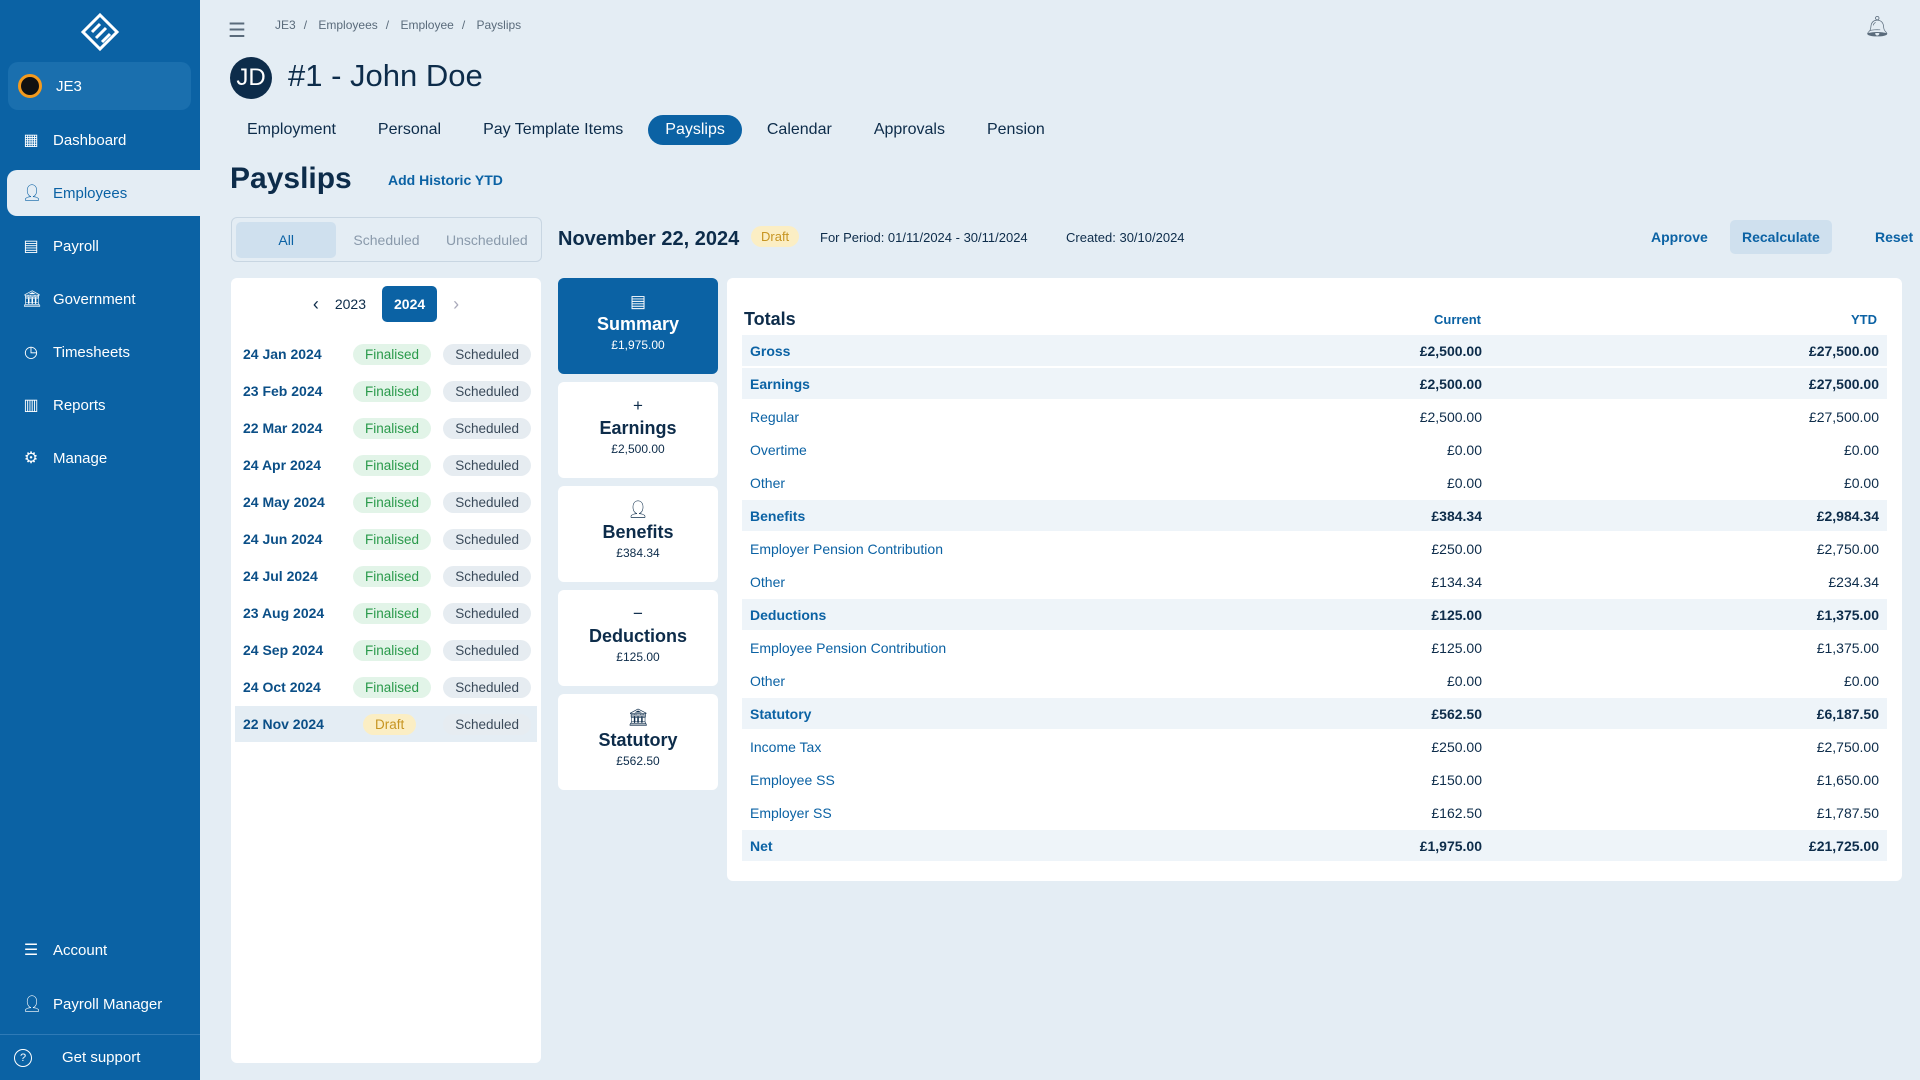  I want to click on sidebar-item-manage: ⚙ Manage, so click(100, 458).